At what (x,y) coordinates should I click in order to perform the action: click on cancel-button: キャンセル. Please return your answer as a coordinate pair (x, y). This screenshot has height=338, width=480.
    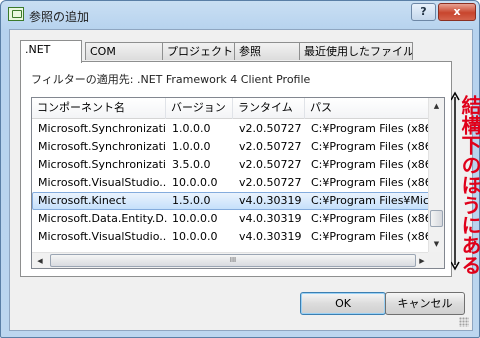
    Looking at the image, I should click on (425, 303).